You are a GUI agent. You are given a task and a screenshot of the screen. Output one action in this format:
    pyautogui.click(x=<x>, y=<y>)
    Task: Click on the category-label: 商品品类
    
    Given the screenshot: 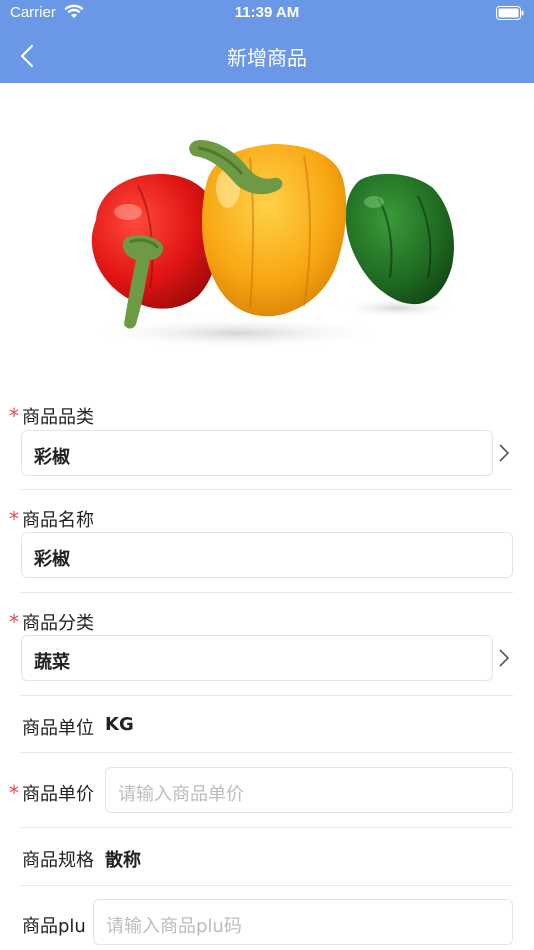 What is the action you would take?
    pyautogui.click(x=58, y=417)
    